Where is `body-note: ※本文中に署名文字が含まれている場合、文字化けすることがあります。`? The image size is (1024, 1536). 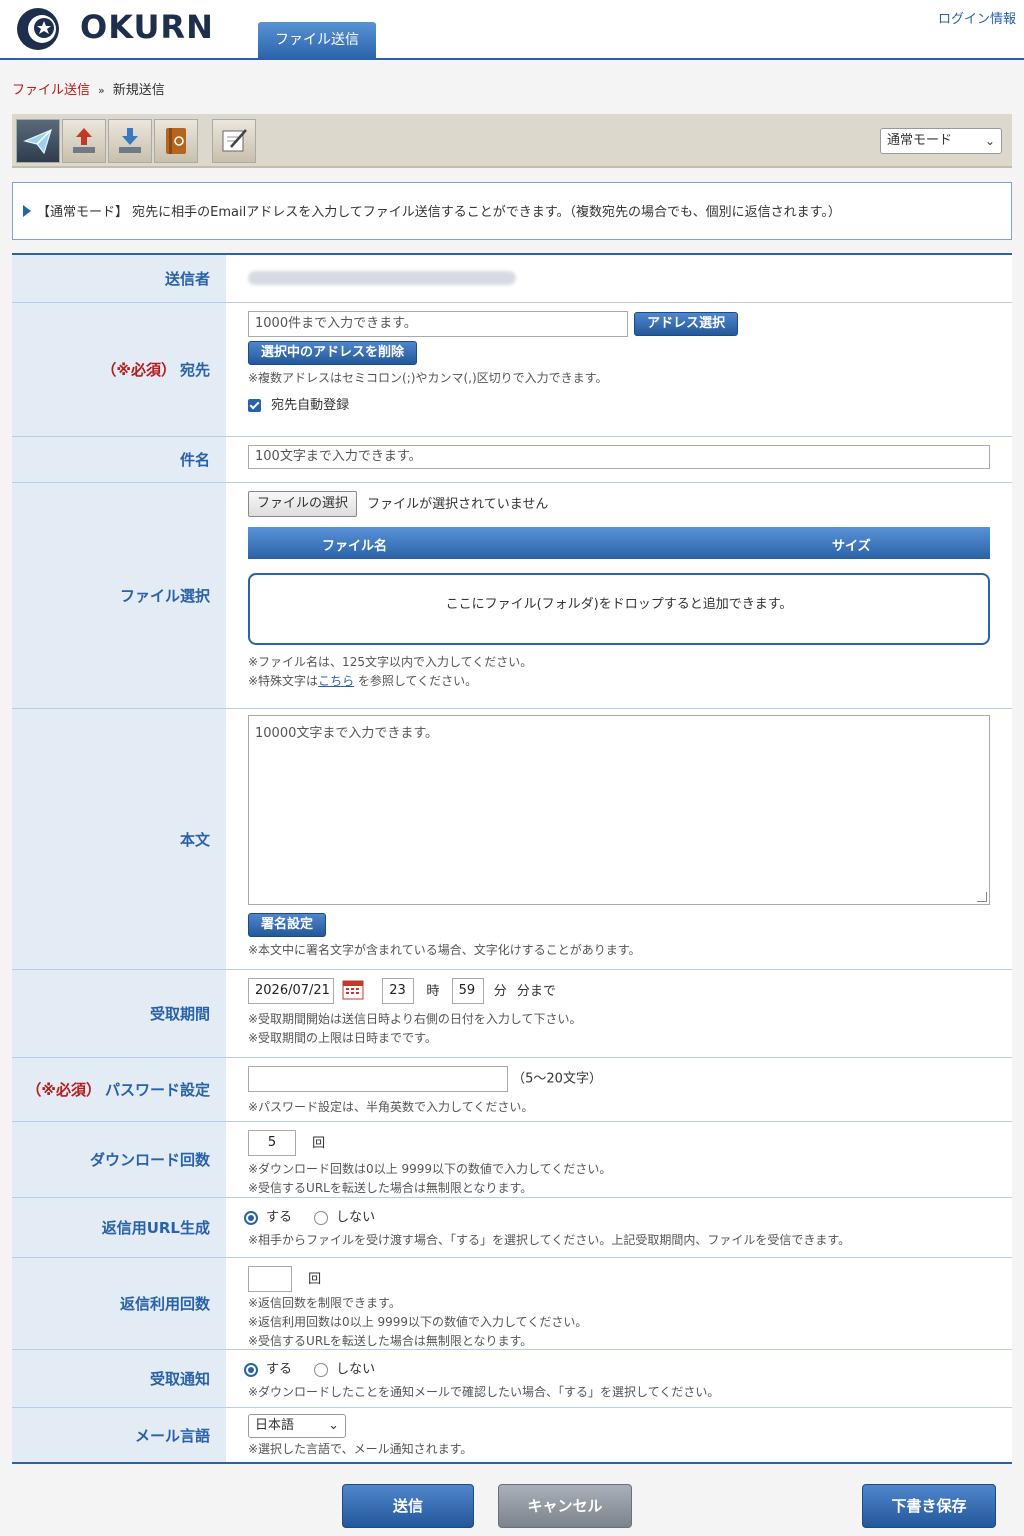 body-note: ※本文中に署名文字が含まれている場合、文字化けすることがあります。 is located at coordinates (444, 950).